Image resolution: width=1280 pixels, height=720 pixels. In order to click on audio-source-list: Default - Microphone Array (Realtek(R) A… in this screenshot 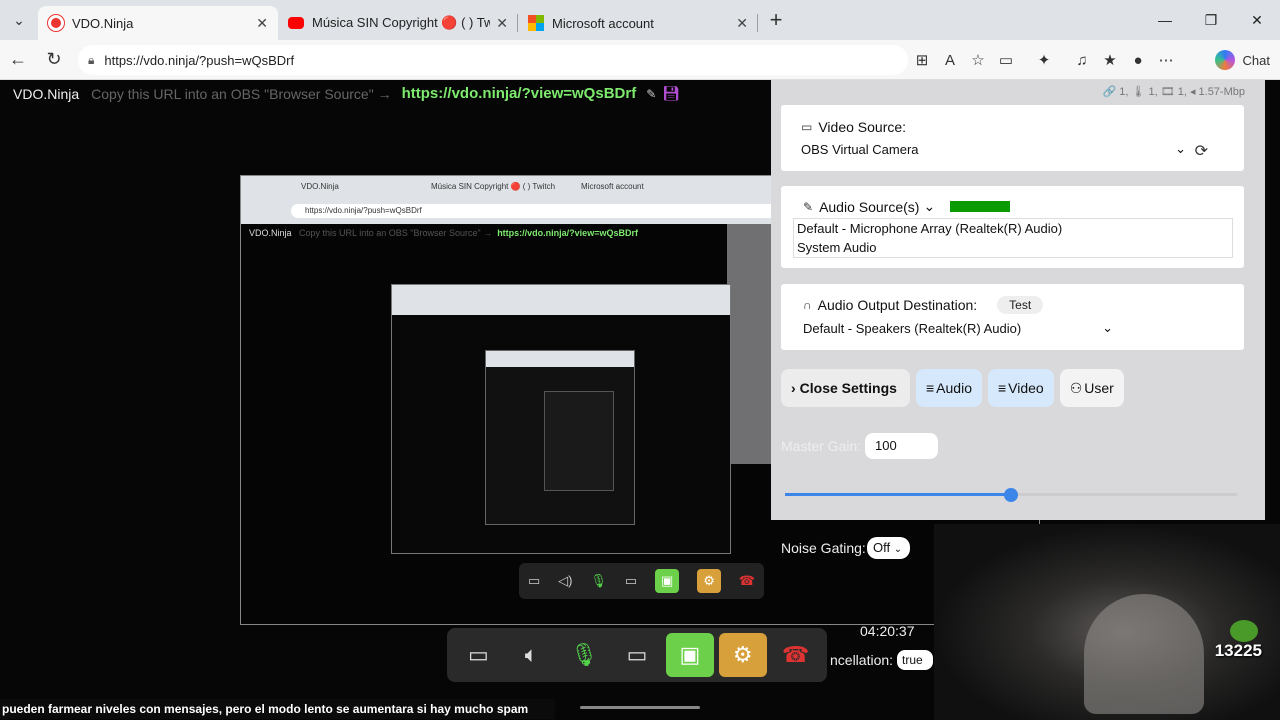, I will do `click(1013, 238)`.